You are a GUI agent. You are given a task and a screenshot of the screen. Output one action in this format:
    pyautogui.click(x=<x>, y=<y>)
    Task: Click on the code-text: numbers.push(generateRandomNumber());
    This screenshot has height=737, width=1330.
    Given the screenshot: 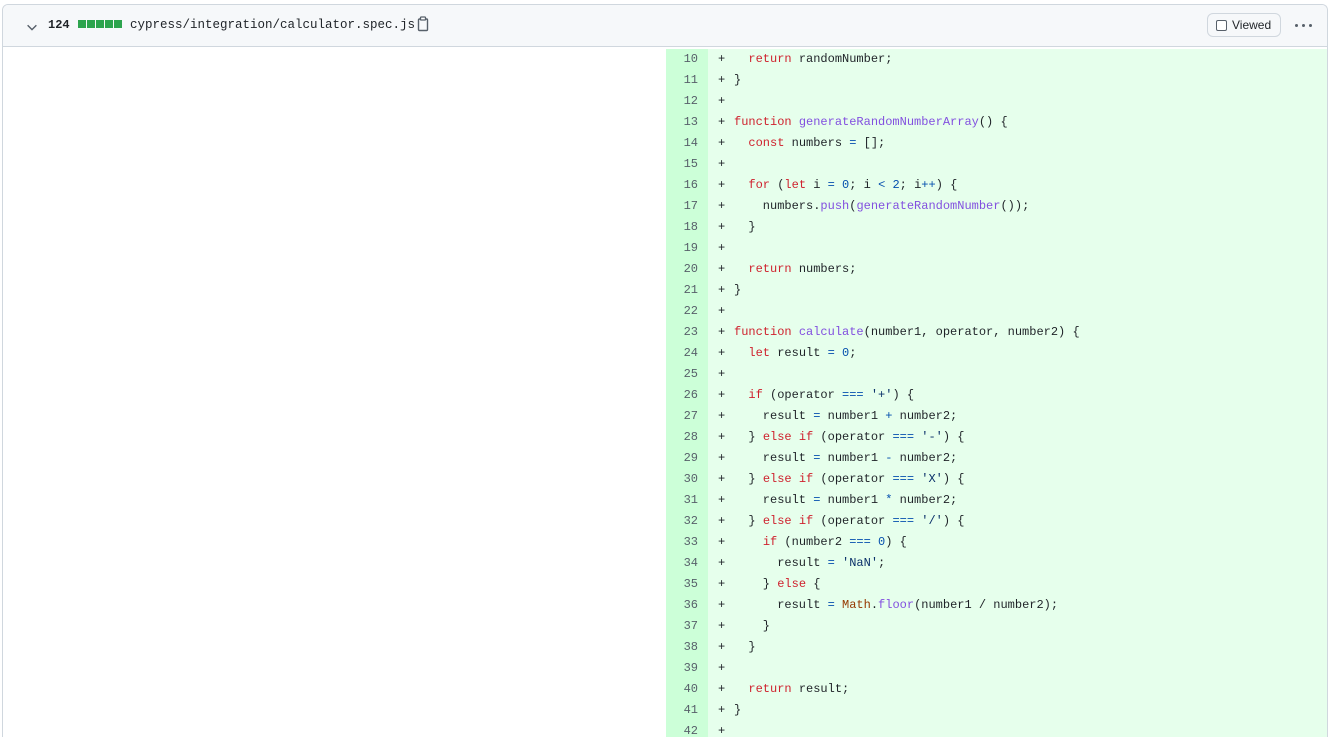 What is the action you would take?
    pyautogui.click(x=882, y=206)
    